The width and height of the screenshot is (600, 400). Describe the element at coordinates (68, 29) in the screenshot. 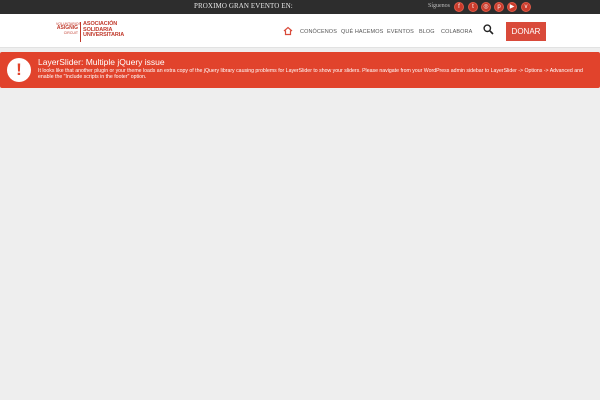

I see `logo-mark: VOLUNTARIOS ASIGNIG CIRCUIT` at that location.